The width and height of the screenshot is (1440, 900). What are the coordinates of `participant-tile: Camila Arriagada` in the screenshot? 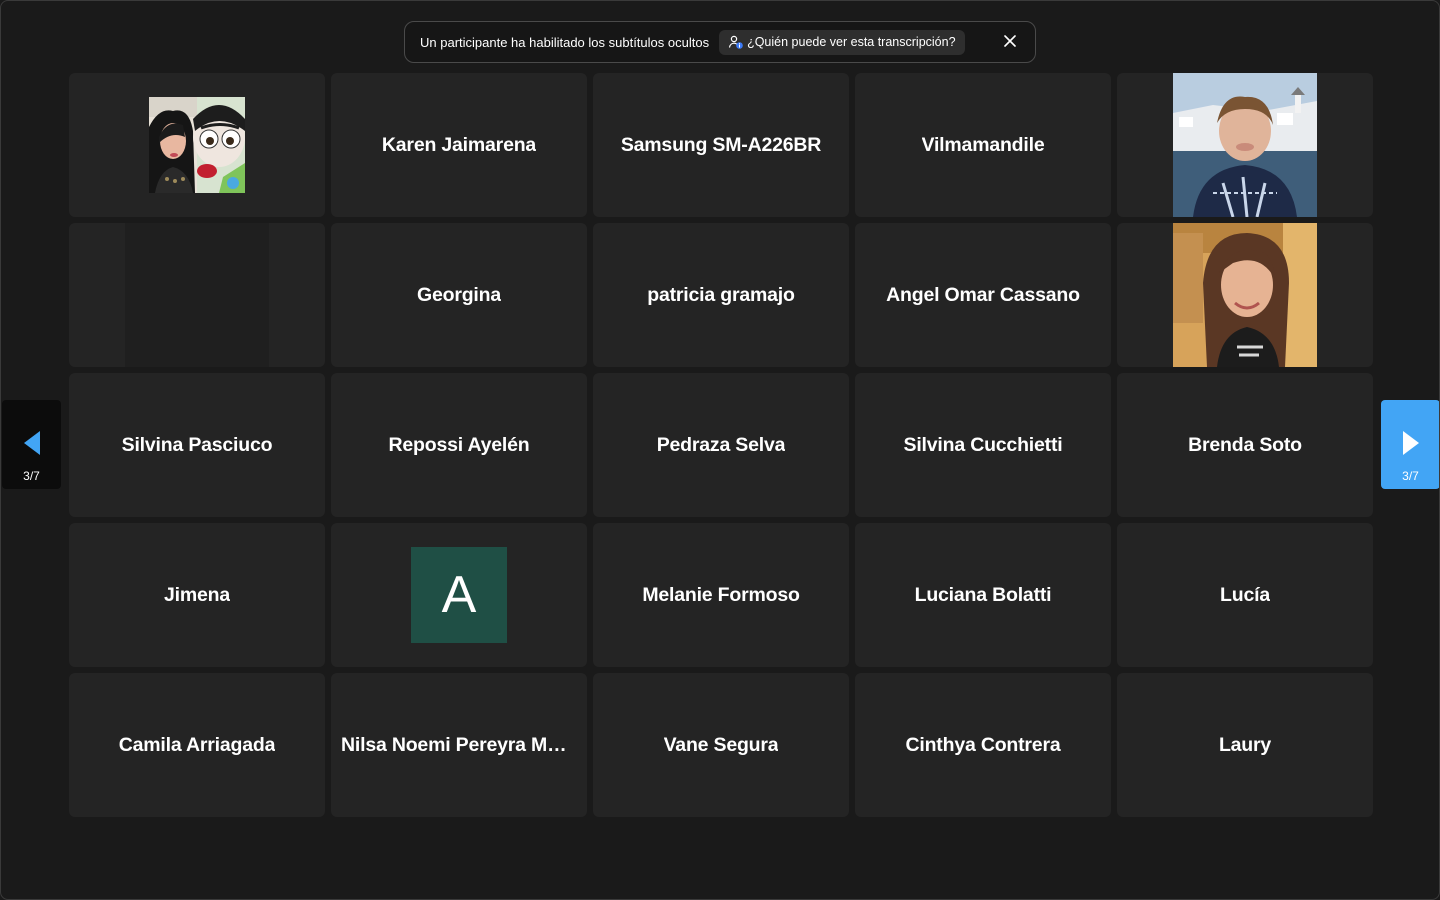 It's located at (197, 745).